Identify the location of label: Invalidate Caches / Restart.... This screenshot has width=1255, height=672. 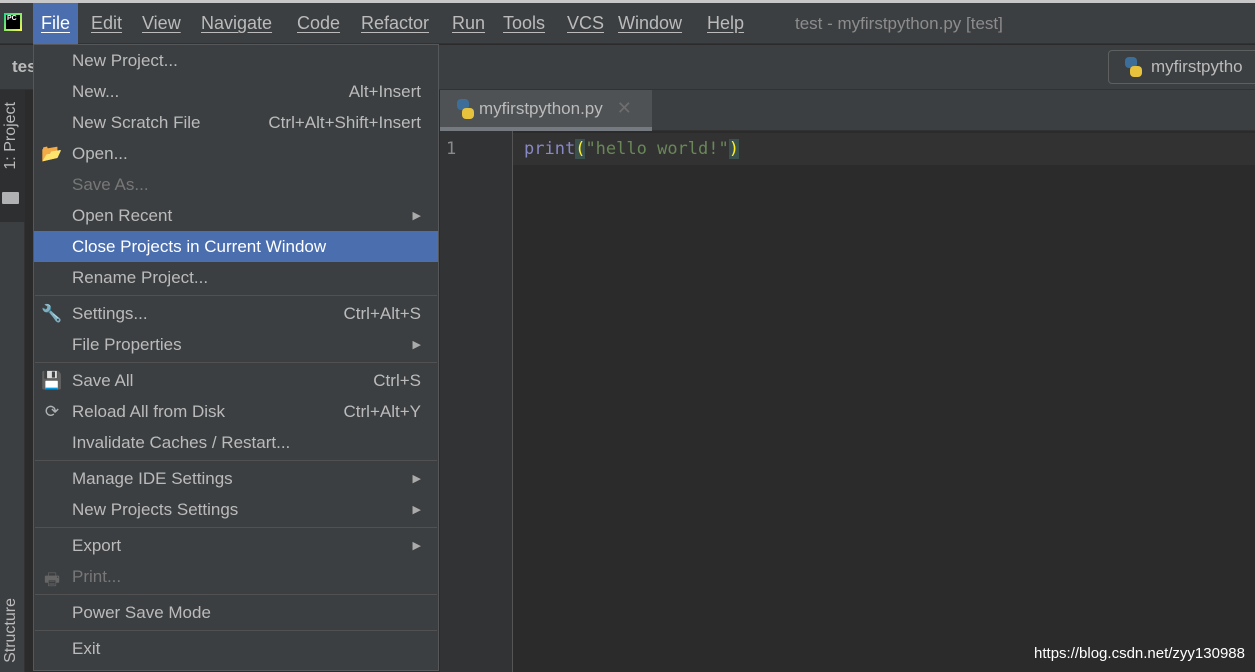
(181, 442).